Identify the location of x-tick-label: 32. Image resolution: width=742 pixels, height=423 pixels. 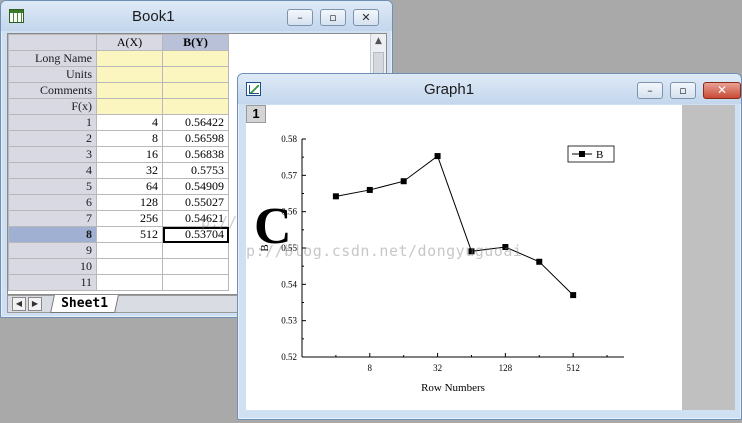
(437, 368).